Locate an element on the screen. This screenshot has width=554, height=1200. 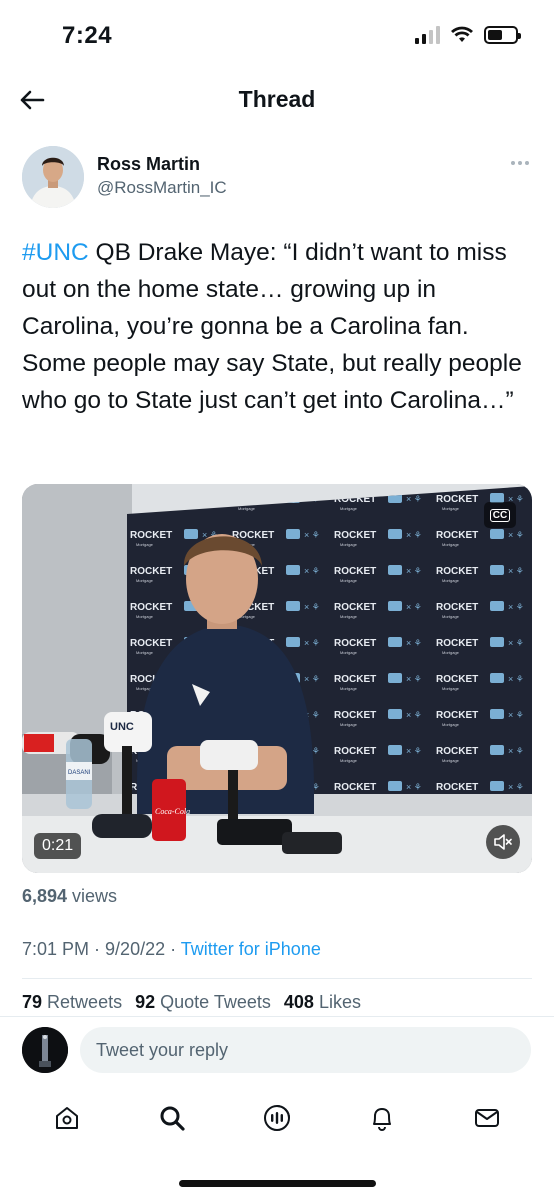
svg-text: DASANI is located at coordinates (79, 773).